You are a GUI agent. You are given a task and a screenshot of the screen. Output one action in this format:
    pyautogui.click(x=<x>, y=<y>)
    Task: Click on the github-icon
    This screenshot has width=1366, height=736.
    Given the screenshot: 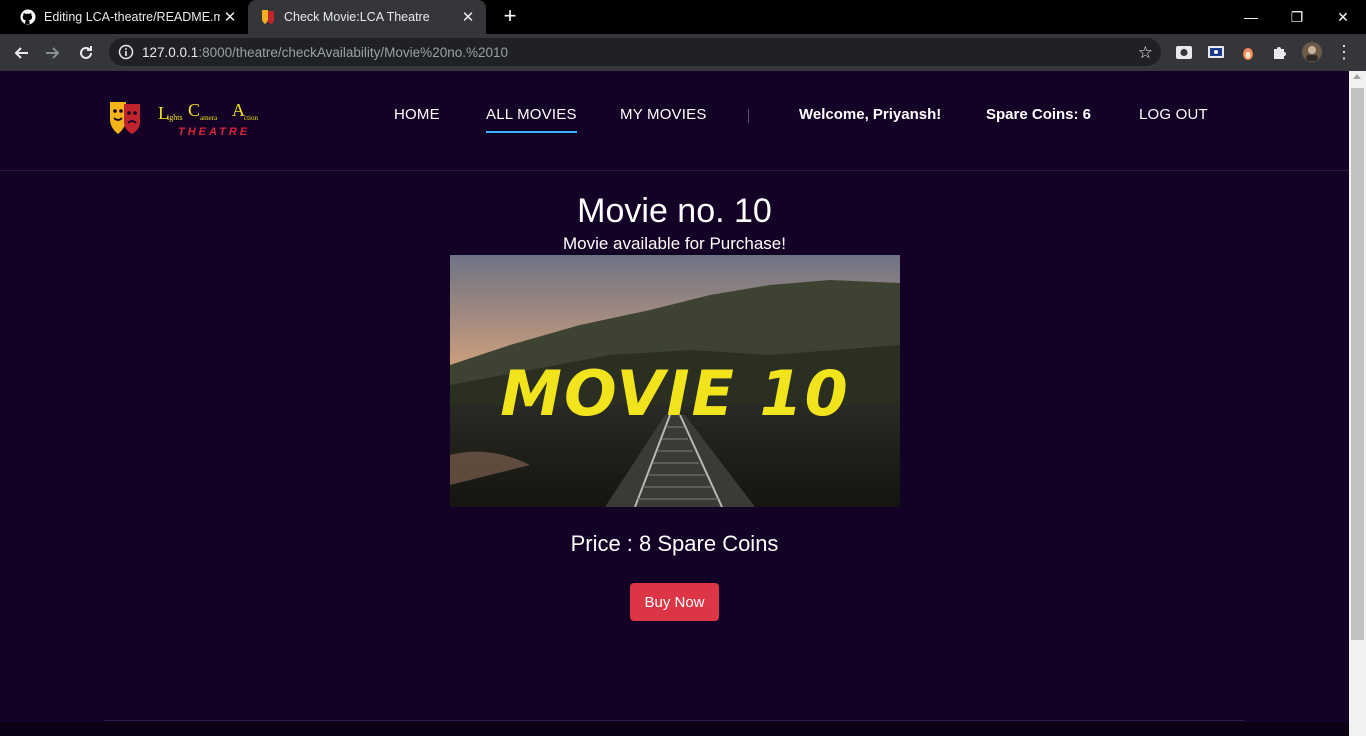 What is the action you would take?
    pyautogui.click(x=28, y=17)
    